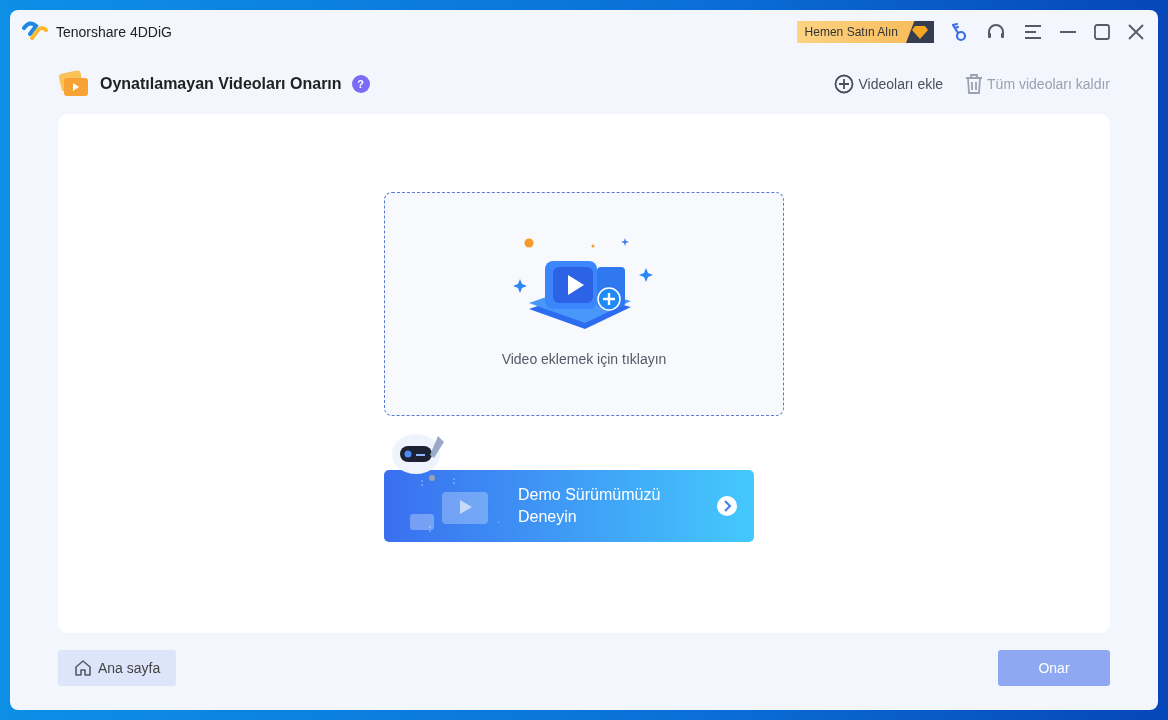 The height and width of the screenshot is (720, 1168). What do you see at coordinates (959, 32) in the screenshot?
I see `key-icon` at bounding box center [959, 32].